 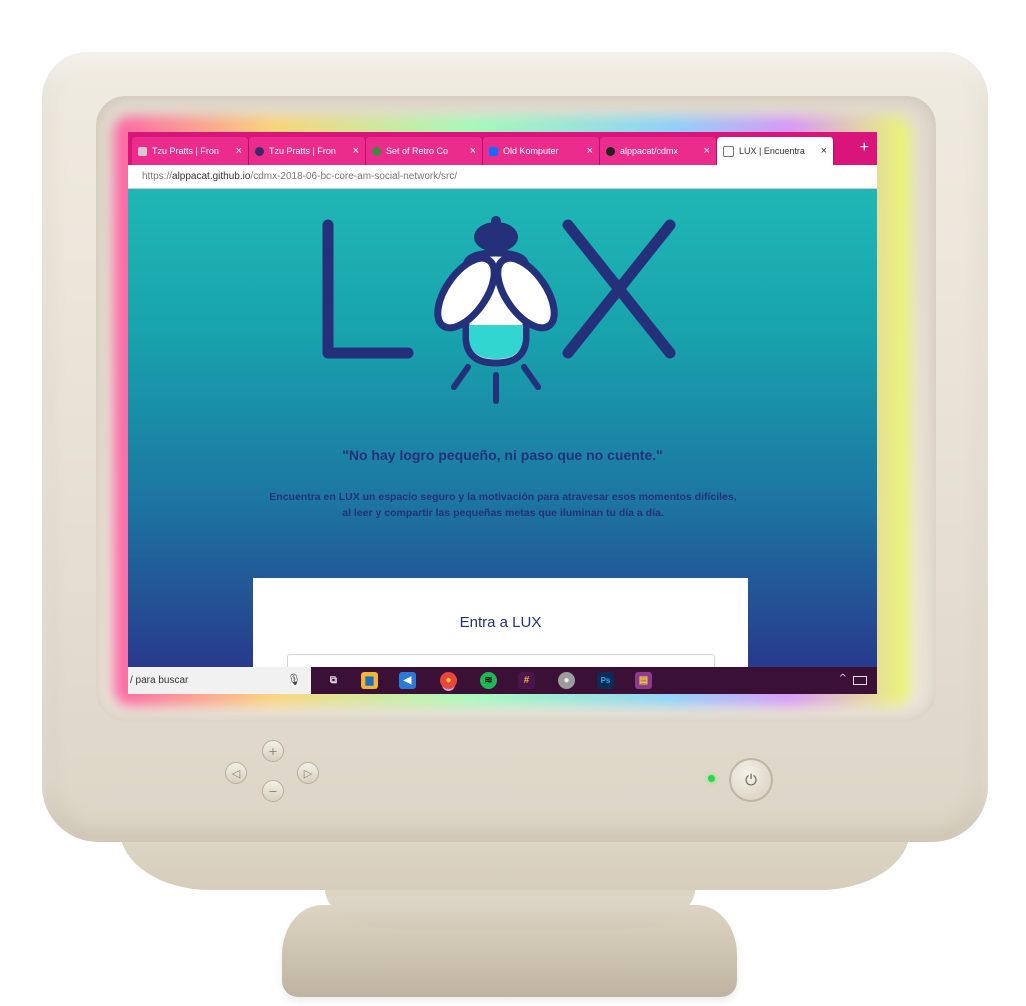 I want to click on behance-icon, so click(x=493, y=151).